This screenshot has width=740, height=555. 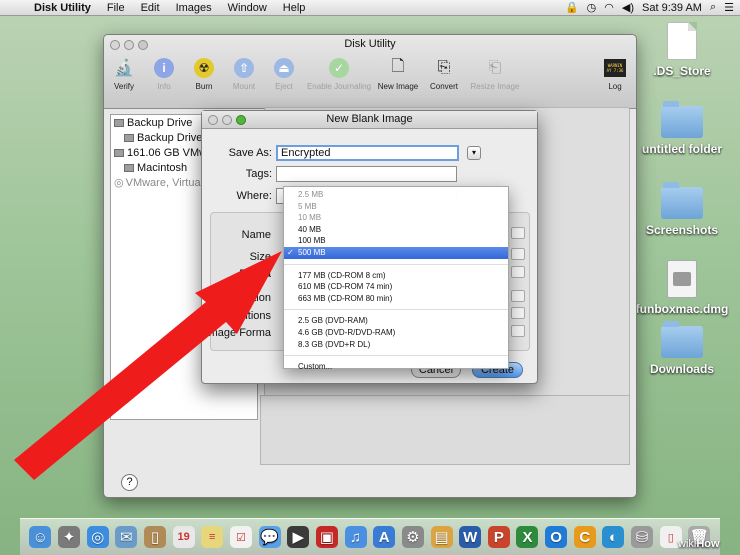 What do you see at coordinates (247, 8) in the screenshot?
I see `menu-window: Window` at bounding box center [247, 8].